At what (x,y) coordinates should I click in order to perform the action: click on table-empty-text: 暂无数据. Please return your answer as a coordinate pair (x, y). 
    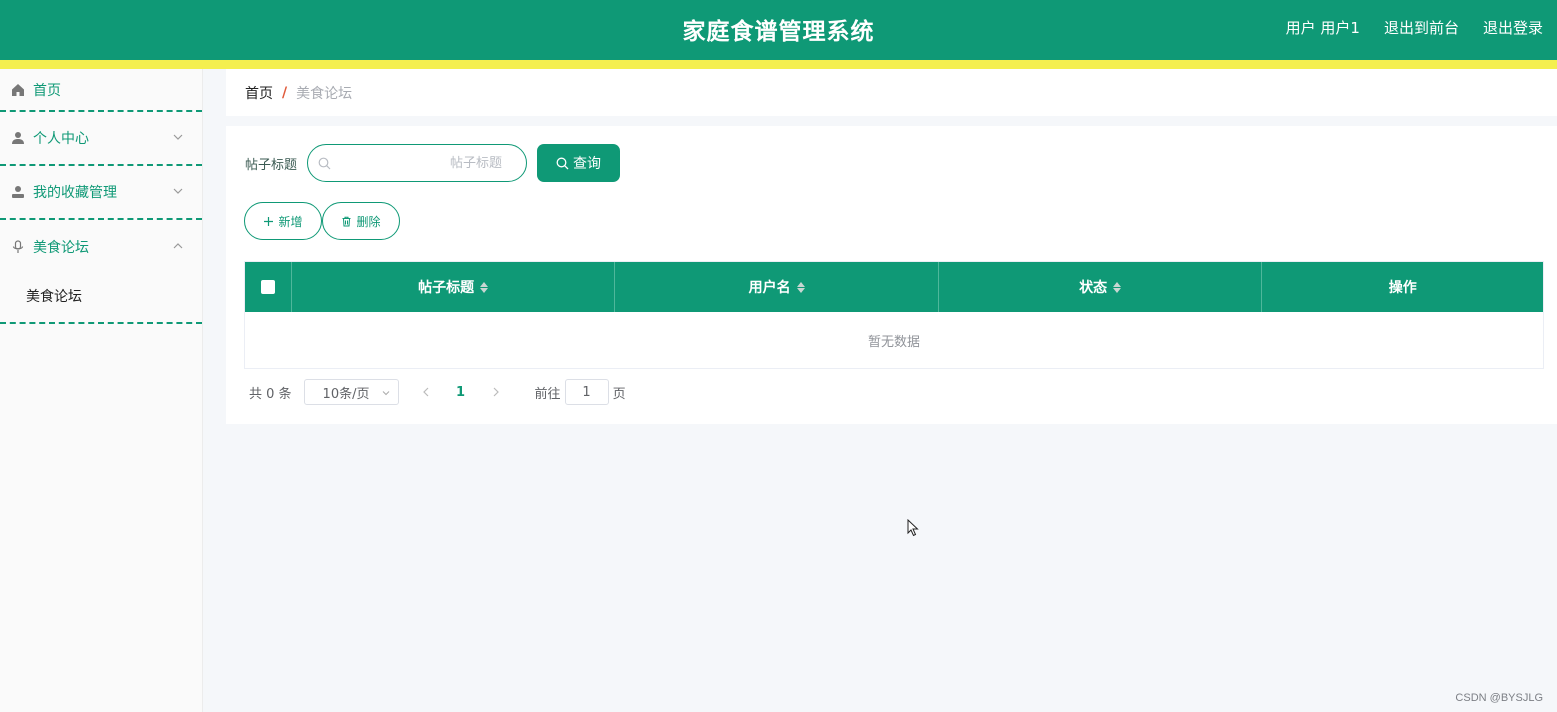
    Looking at the image, I should click on (893, 342).